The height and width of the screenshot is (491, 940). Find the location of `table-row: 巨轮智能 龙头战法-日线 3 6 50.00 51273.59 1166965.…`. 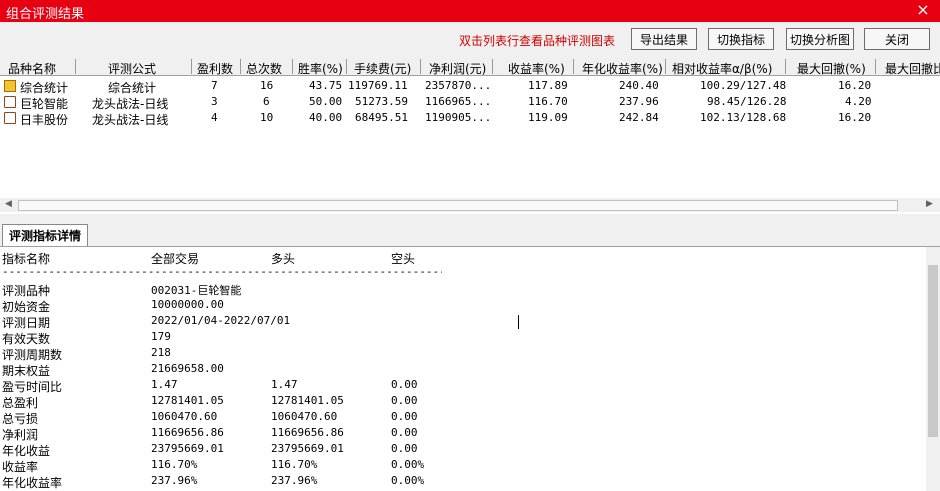

table-row: 巨轮智能 龙头战法-日线 3 6 50.00 51273.59 1166965.… is located at coordinates (470, 102).